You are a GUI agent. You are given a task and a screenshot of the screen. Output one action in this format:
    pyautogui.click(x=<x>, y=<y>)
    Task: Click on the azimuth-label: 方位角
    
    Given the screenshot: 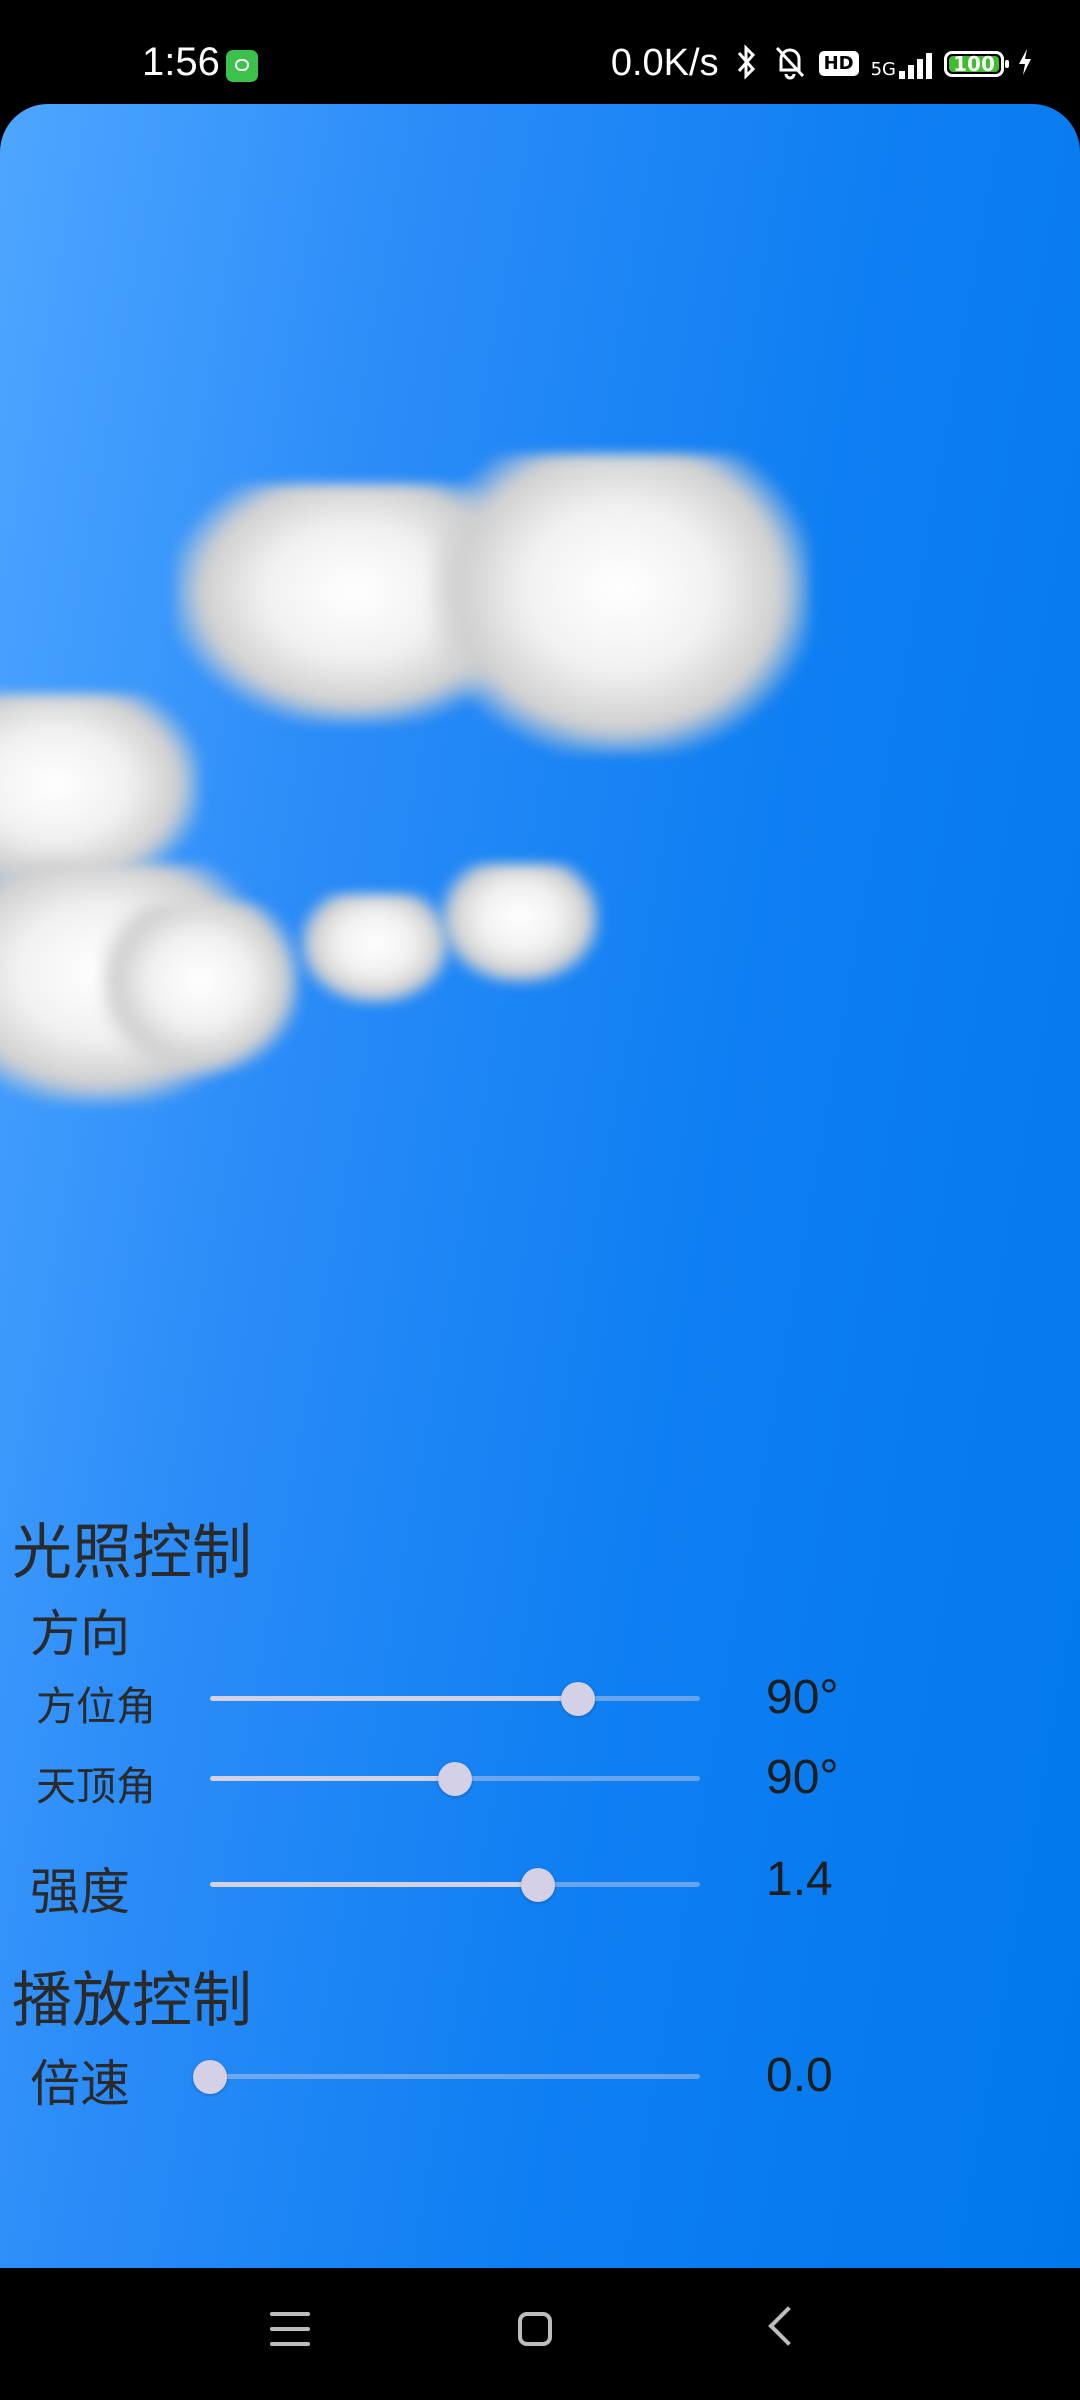 What is the action you would take?
    pyautogui.click(x=96, y=1707)
    